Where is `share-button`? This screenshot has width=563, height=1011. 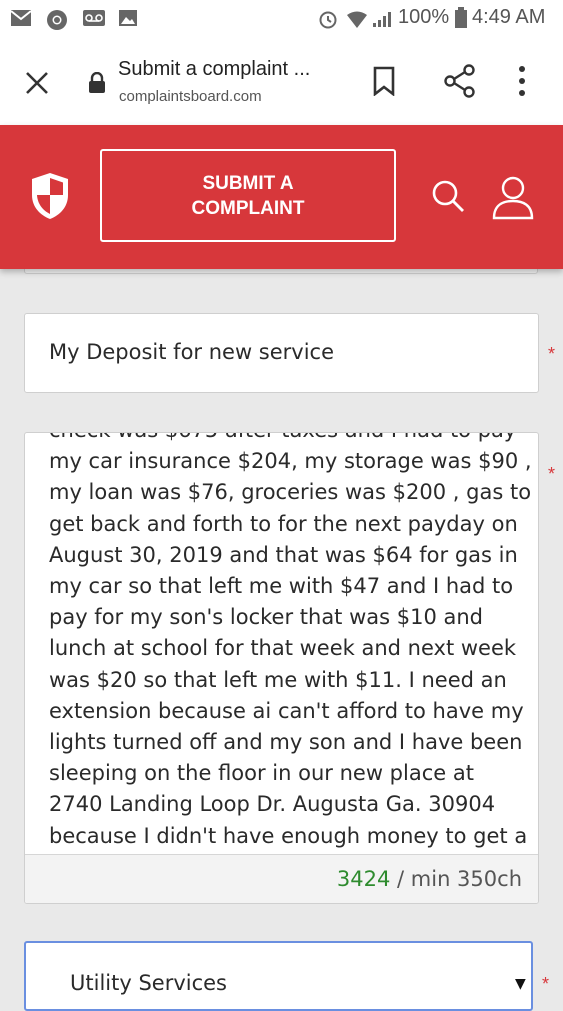 share-button is located at coordinates (460, 83).